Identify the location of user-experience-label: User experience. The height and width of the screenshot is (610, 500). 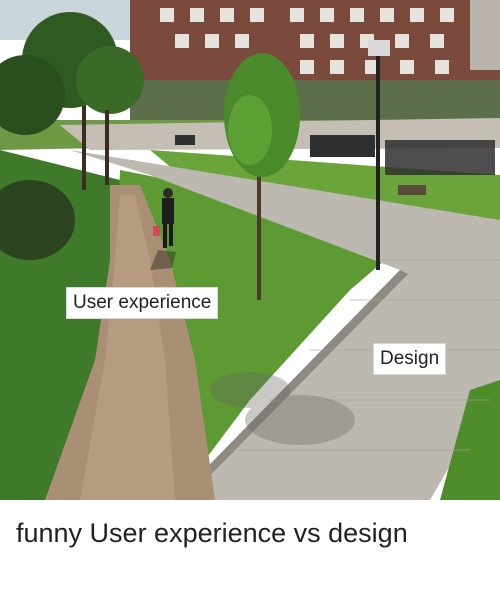
(142, 303).